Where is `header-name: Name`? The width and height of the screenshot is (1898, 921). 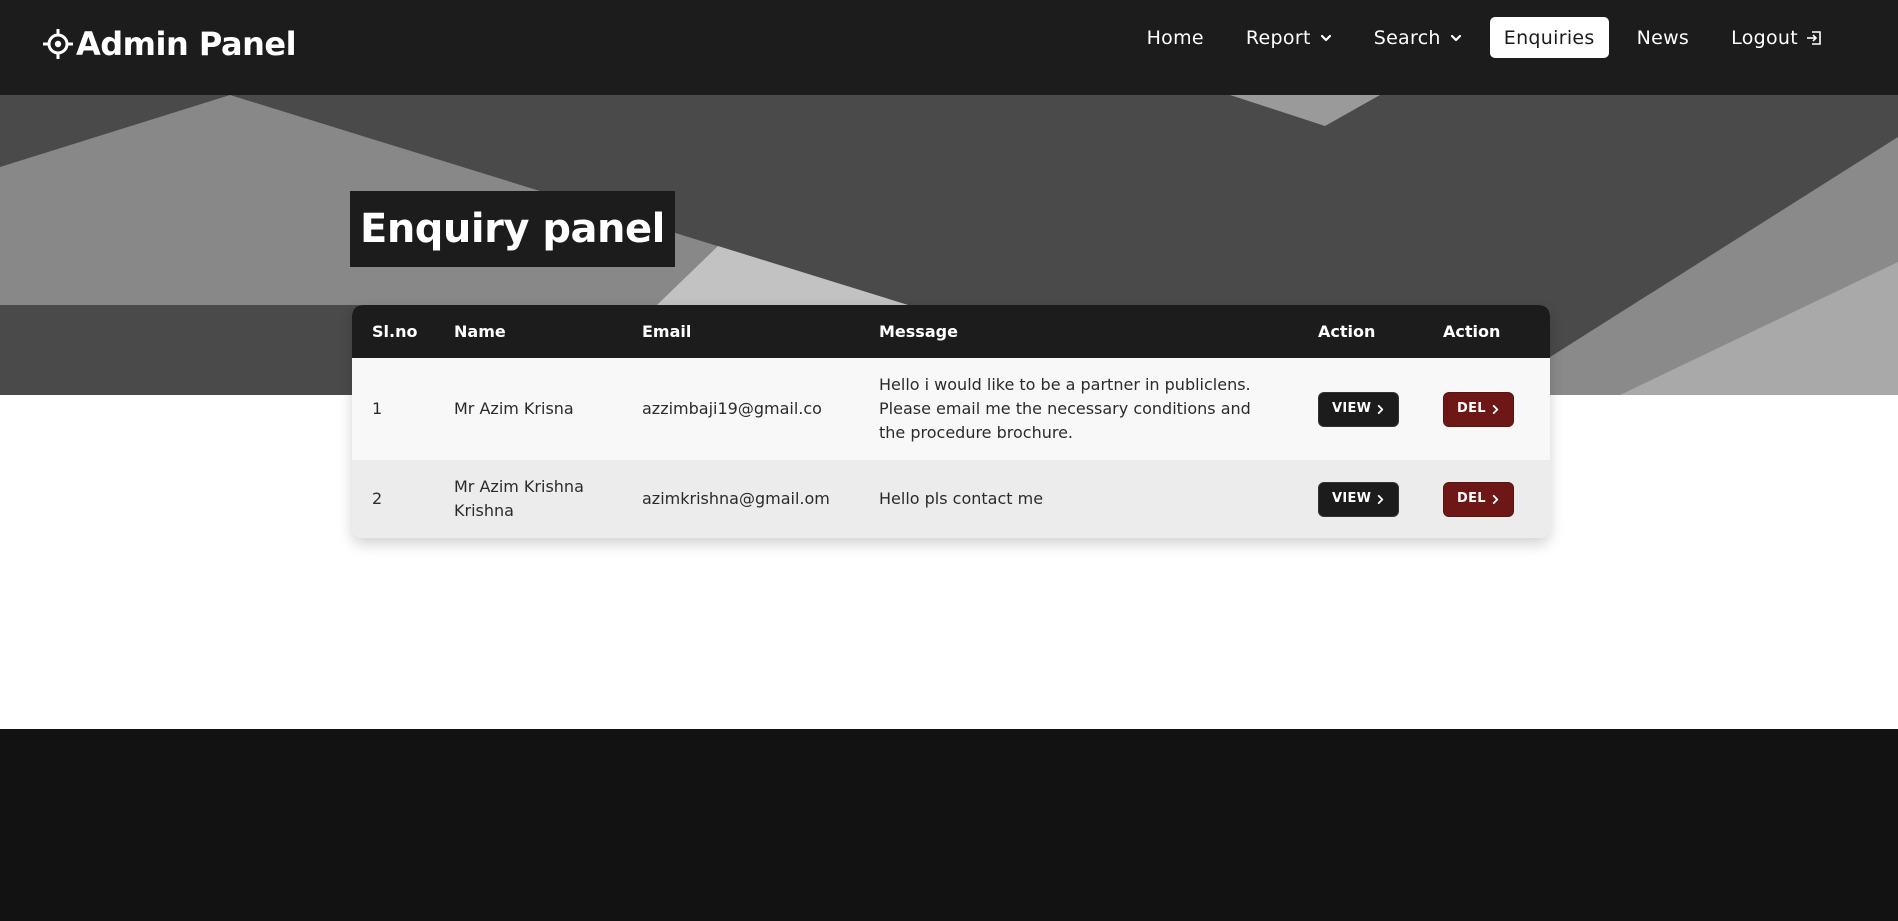
header-name: Name is located at coordinates (480, 331).